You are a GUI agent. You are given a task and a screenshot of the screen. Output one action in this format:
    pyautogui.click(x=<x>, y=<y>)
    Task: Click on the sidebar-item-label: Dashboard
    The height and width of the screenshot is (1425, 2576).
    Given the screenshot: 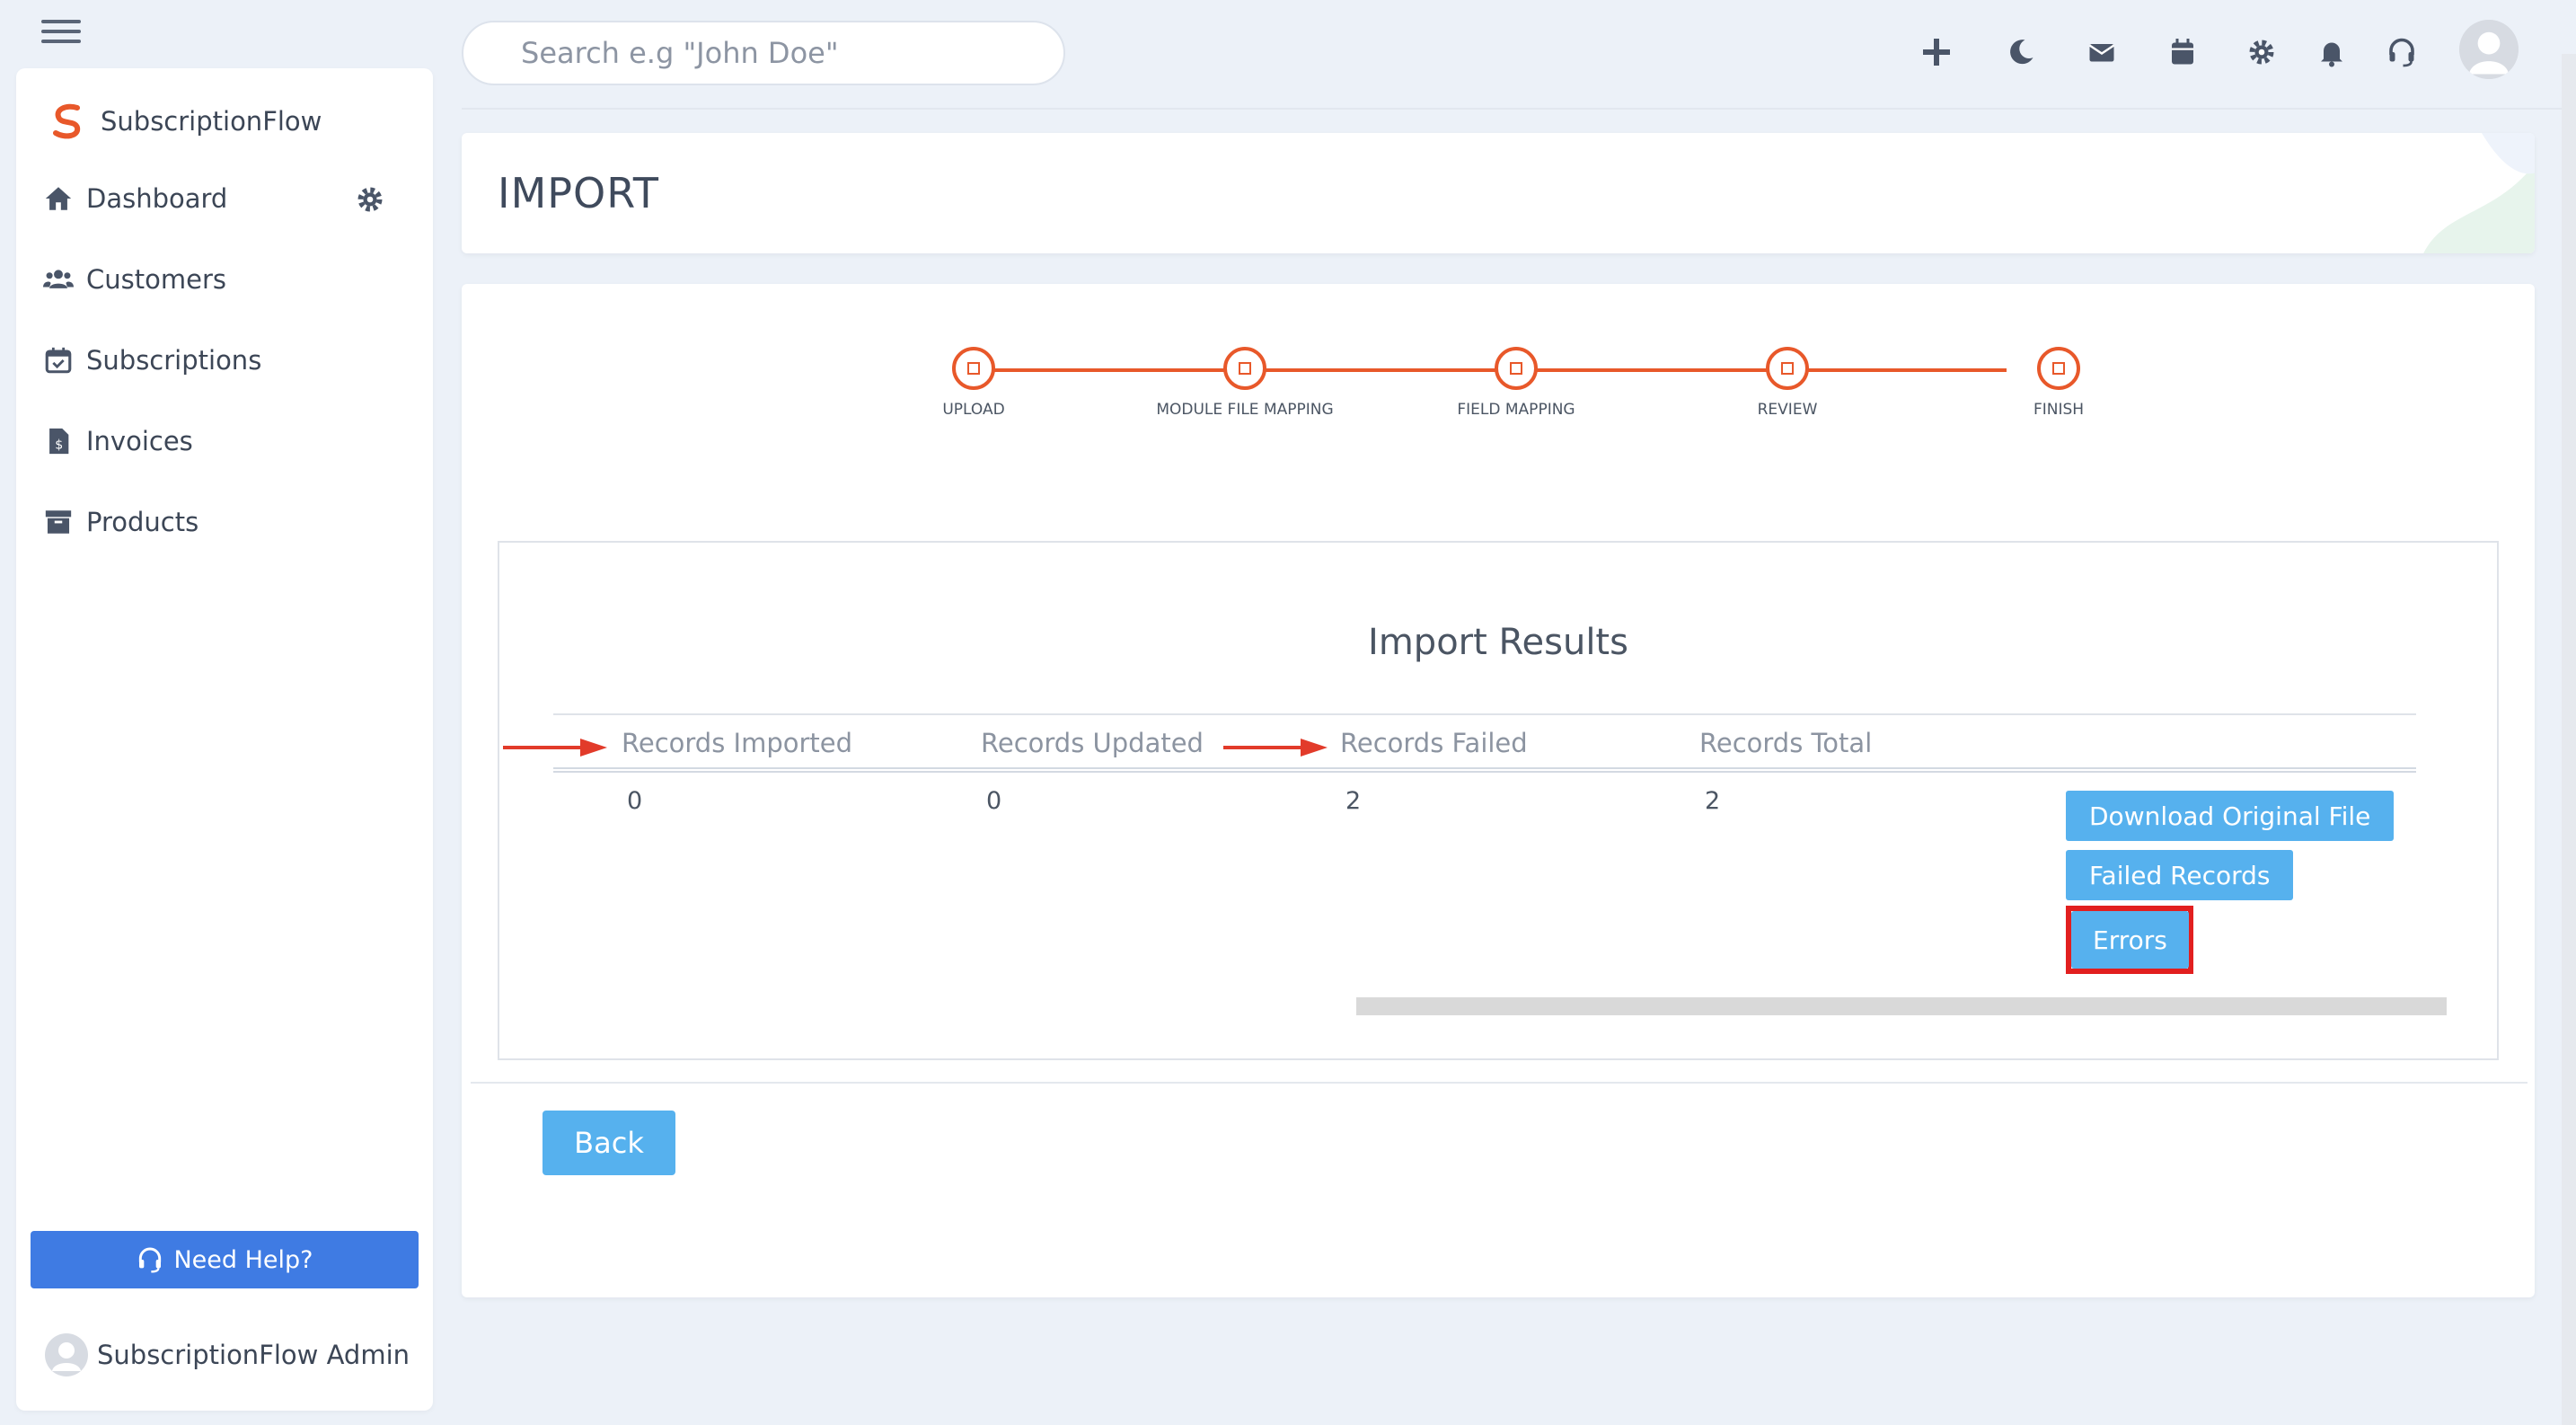 What is the action you would take?
    pyautogui.click(x=157, y=199)
    